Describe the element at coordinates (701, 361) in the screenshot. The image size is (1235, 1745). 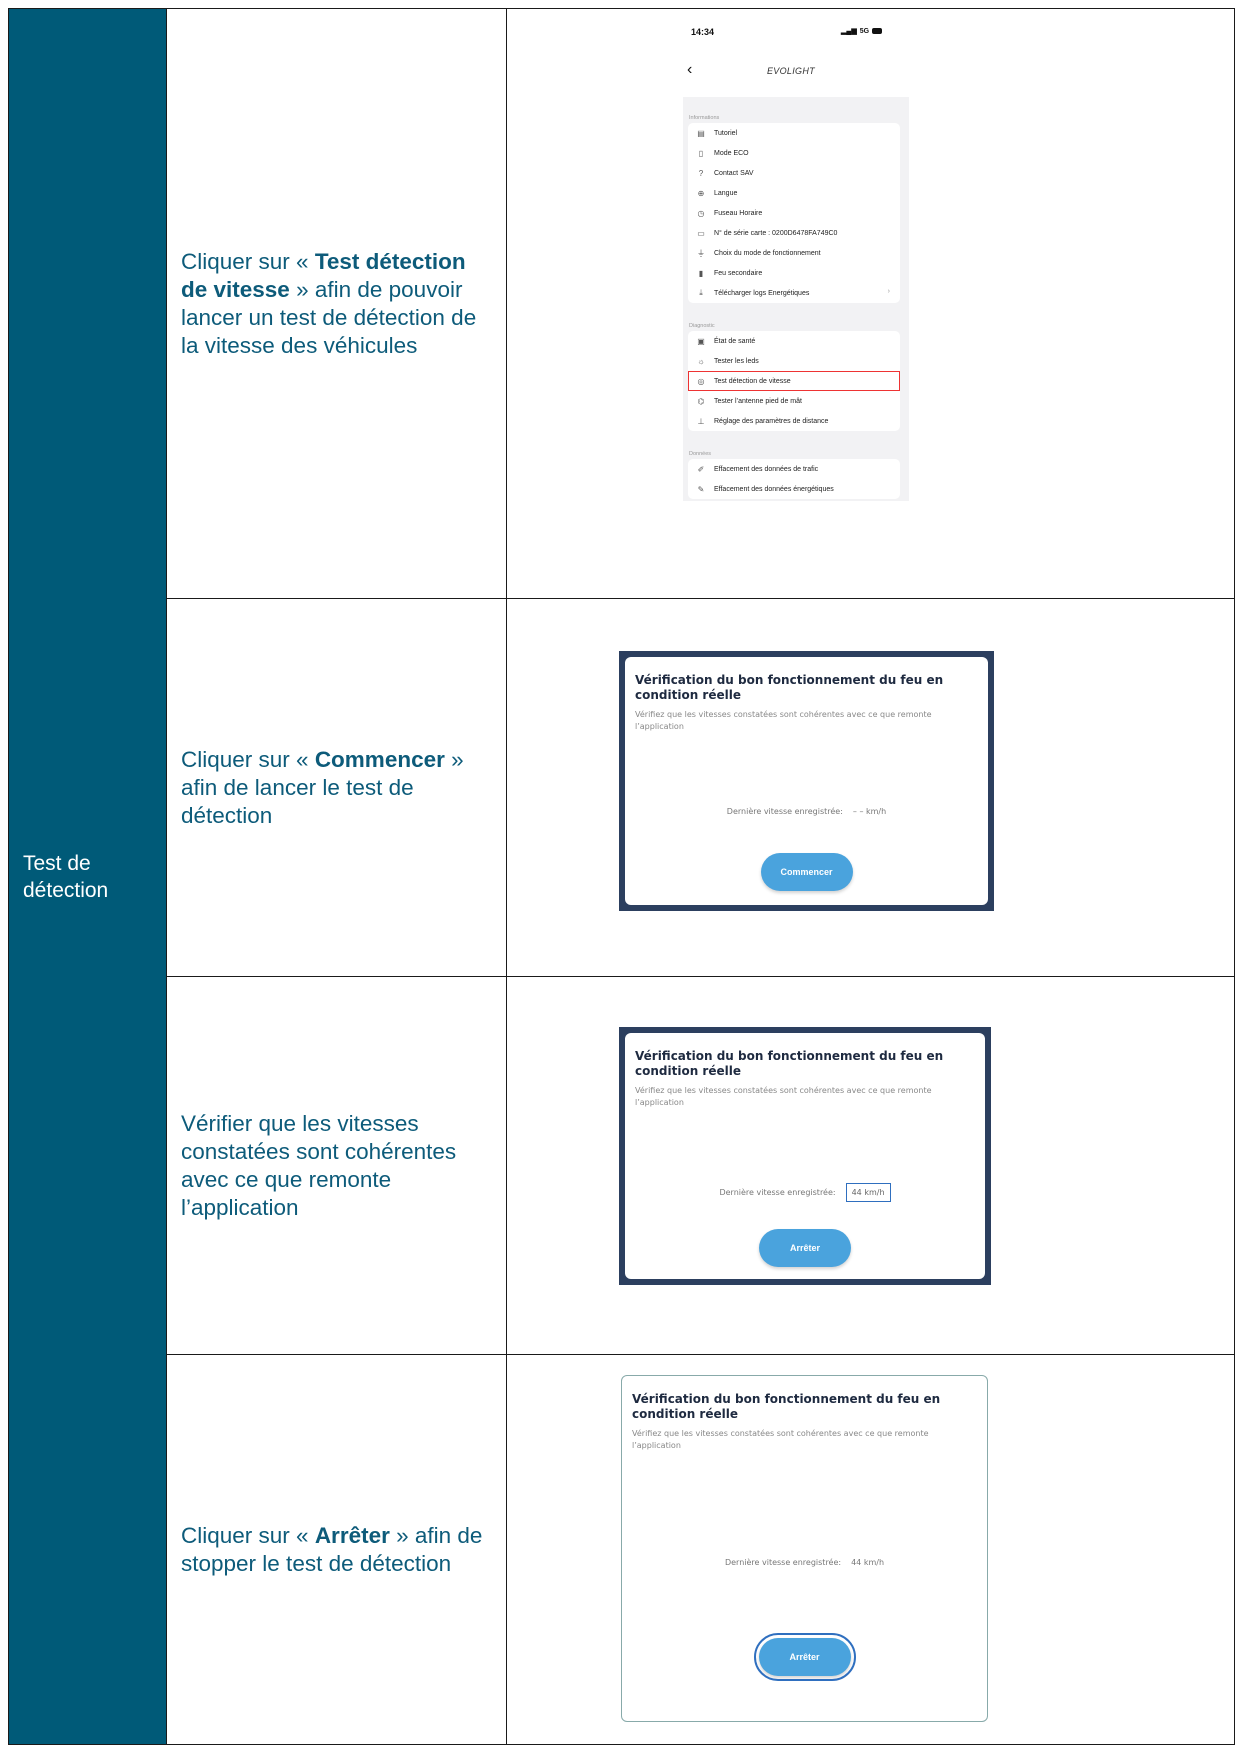
I see `sun-icon: ☼` at that location.